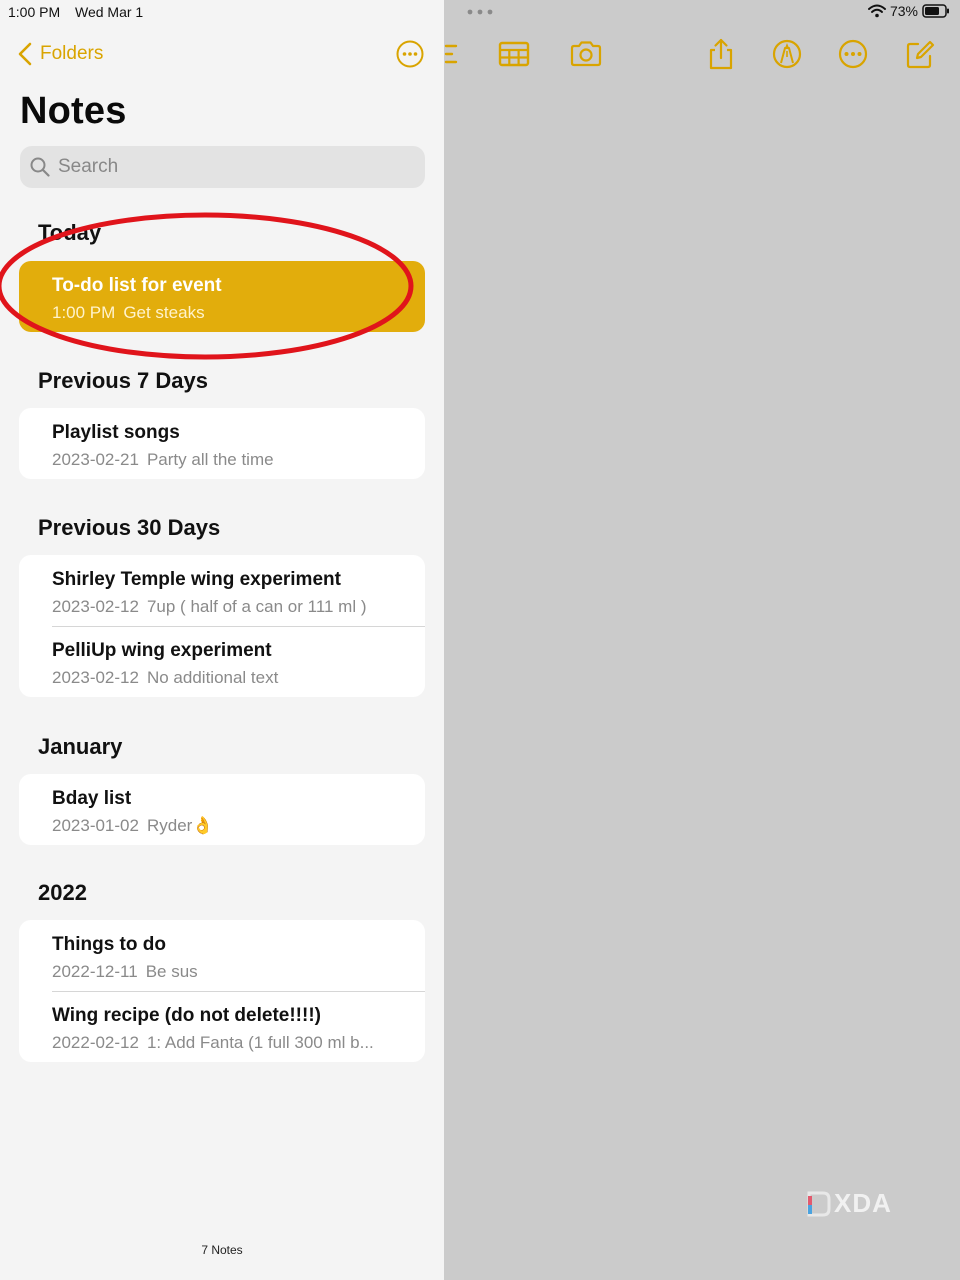 This screenshot has width=960, height=1280. I want to click on page-title: Notes, so click(73, 111).